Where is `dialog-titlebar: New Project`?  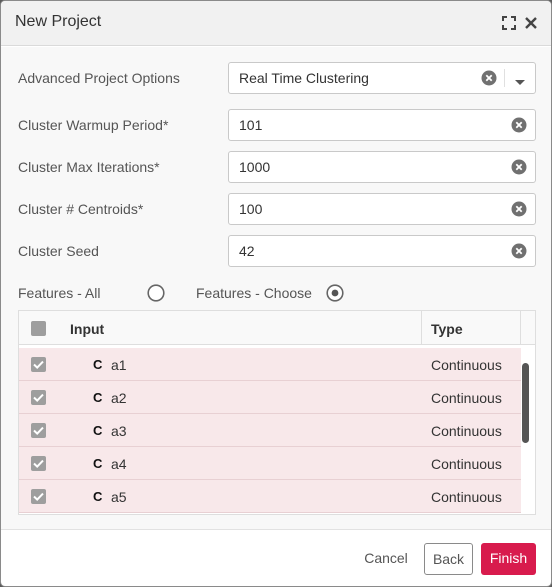
dialog-titlebar: New Project is located at coordinates (276, 23).